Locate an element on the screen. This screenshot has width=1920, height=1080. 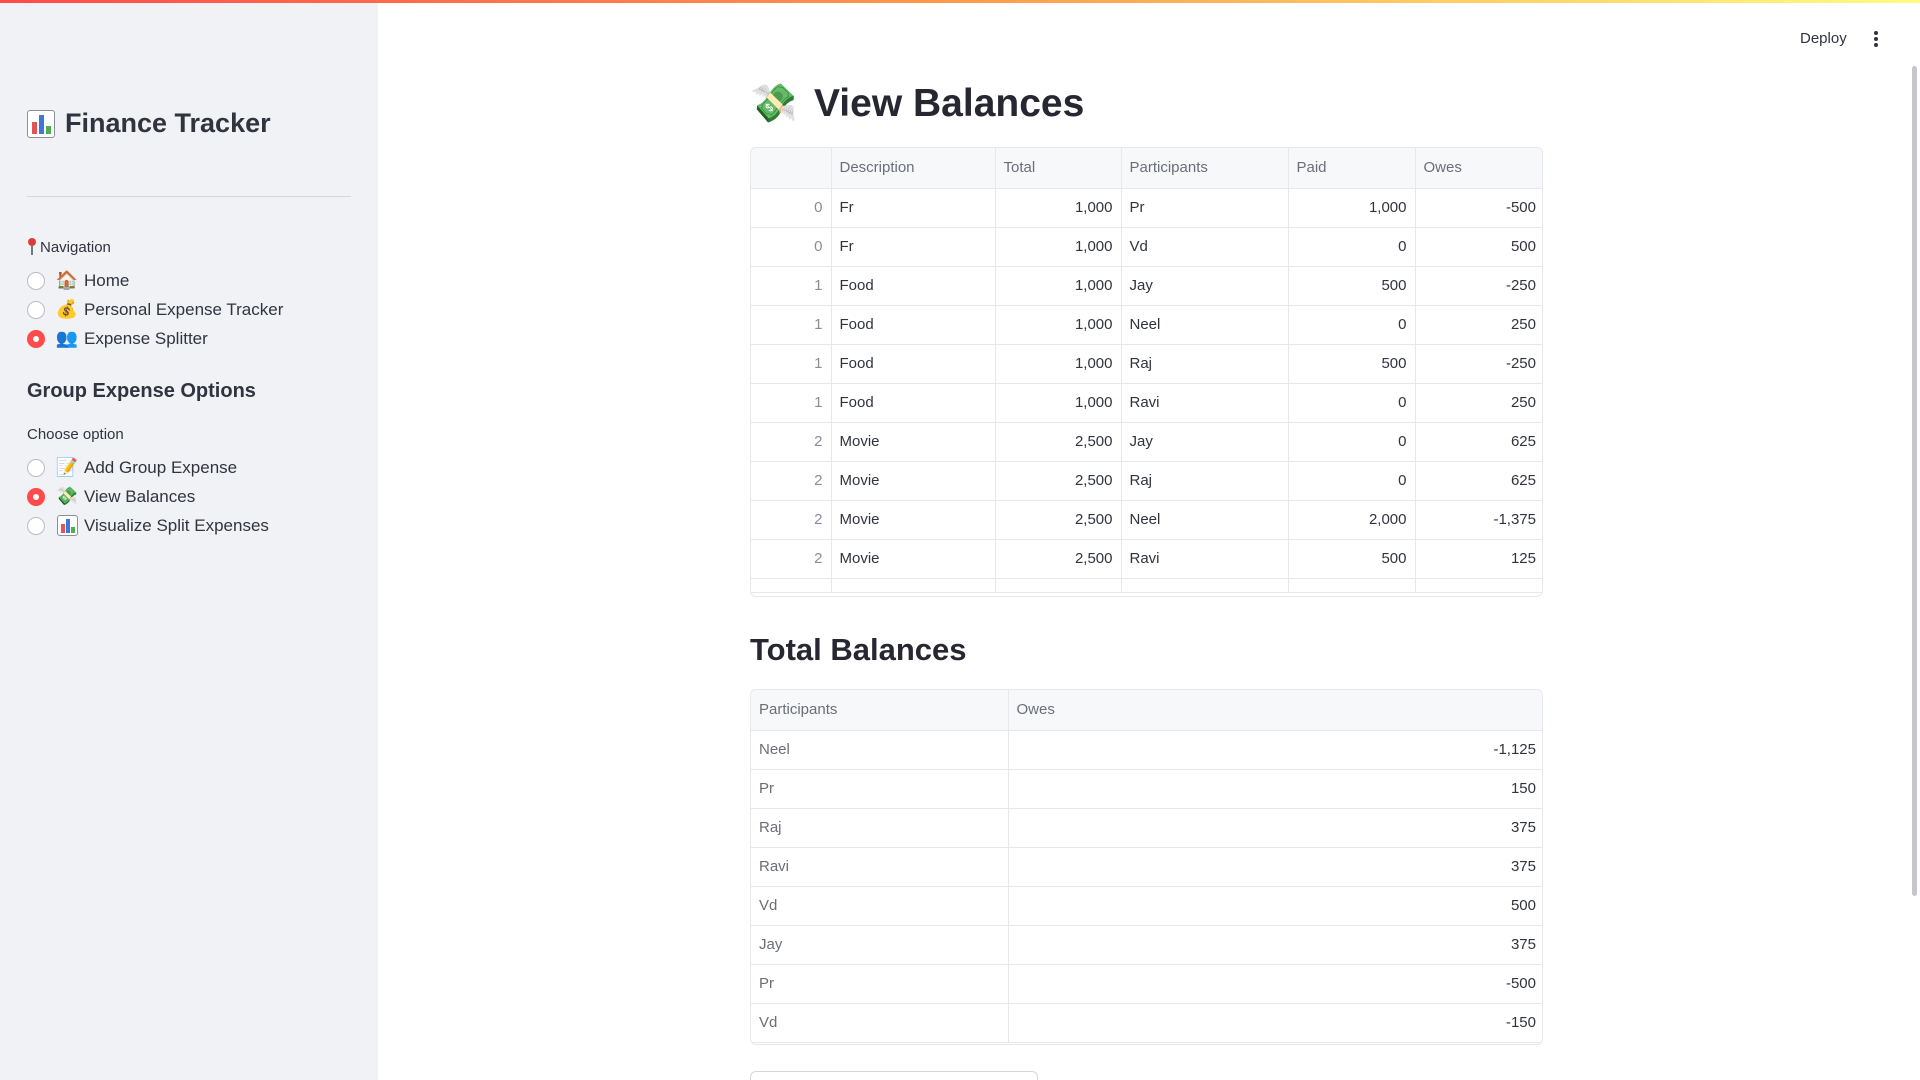
cell-owes: -1,375 is located at coordinates (1478, 520).